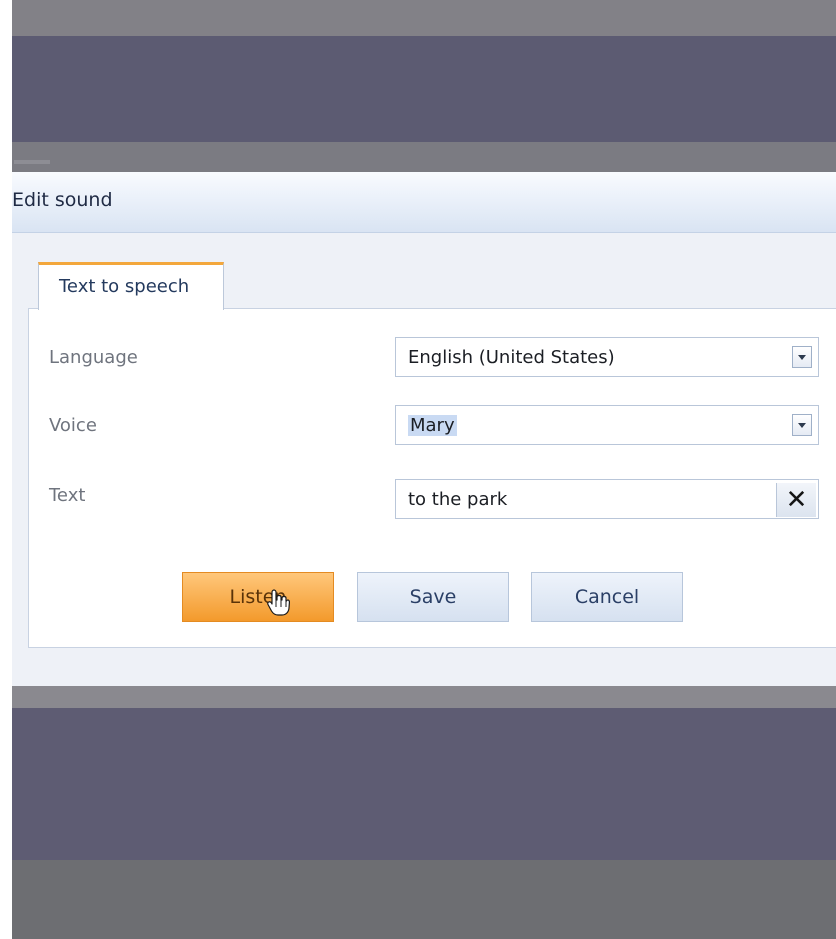  Describe the element at coordinates (424, 18) in the screenshot. I see `background-band-top` at that location.